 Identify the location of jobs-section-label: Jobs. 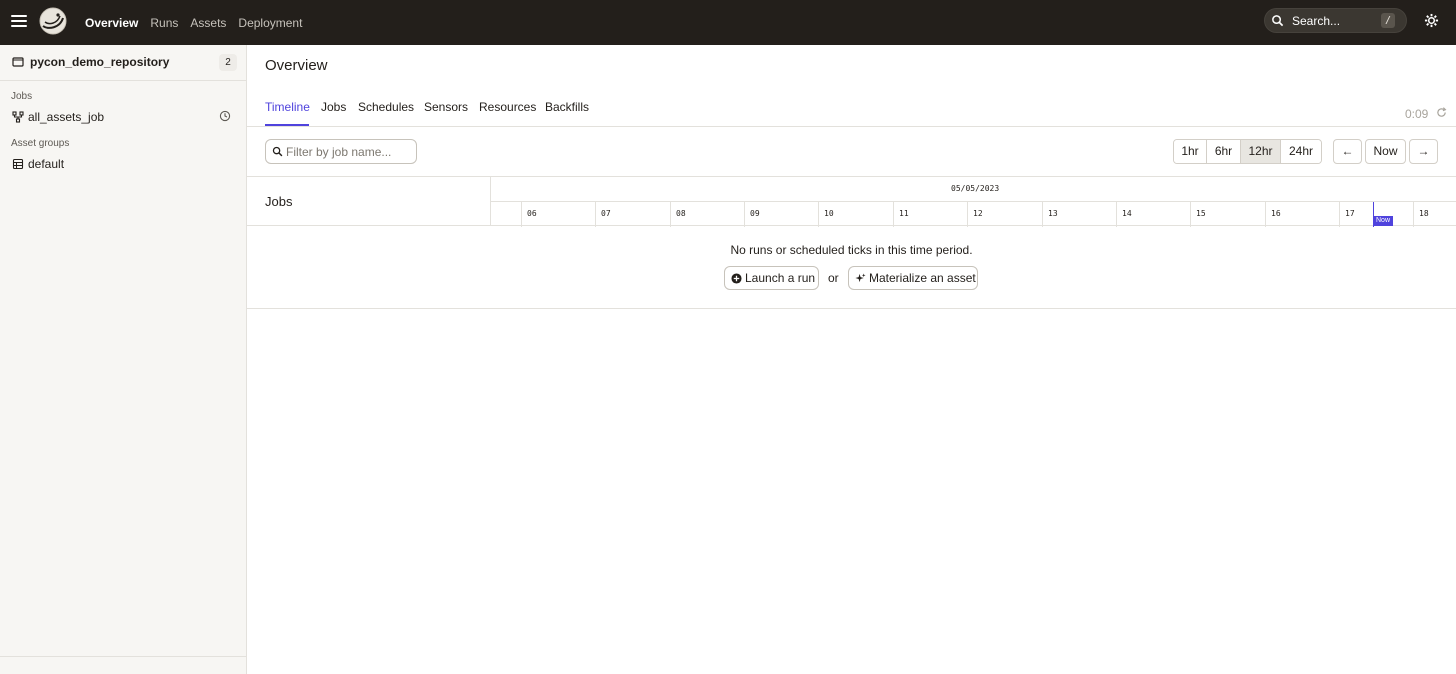
(22, 96).